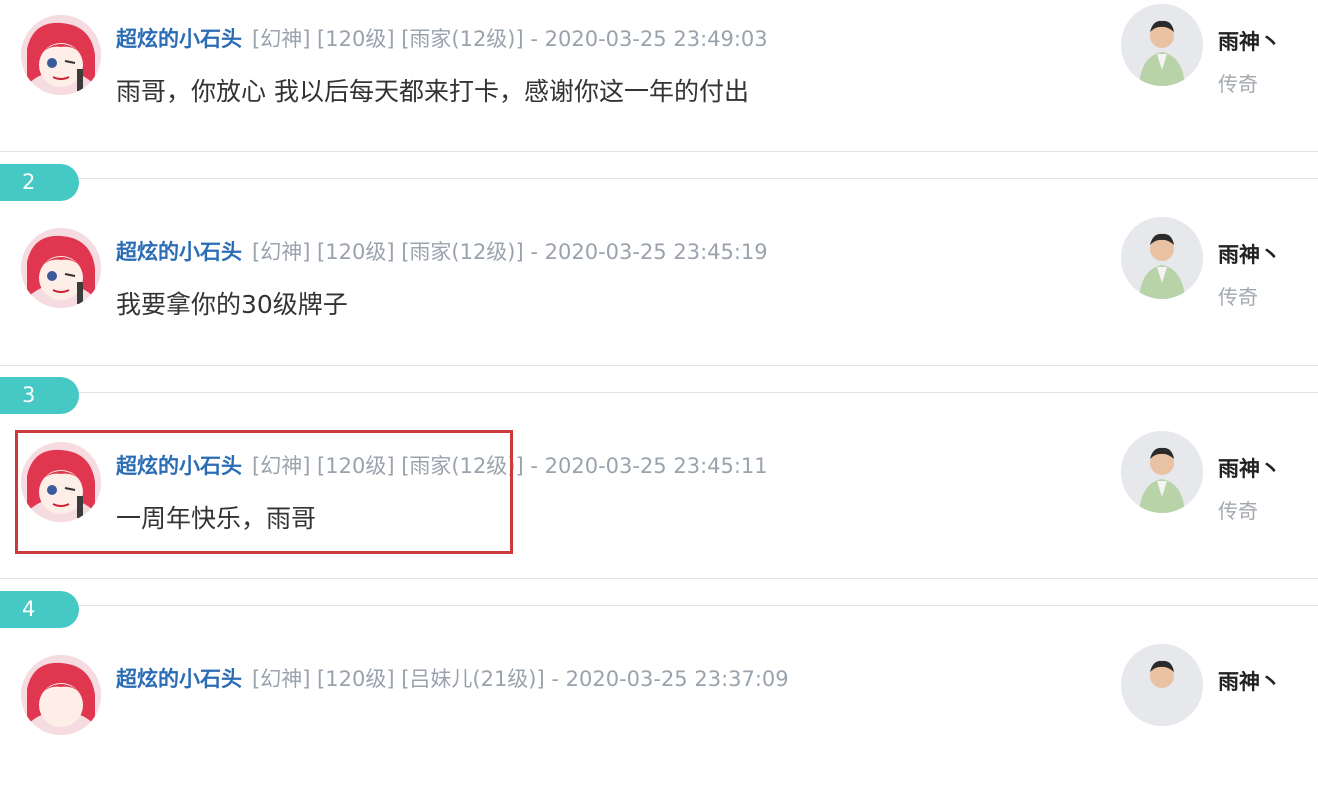  Describe the element at coordinates (39, 182) in the screenshot. I see `floor-badge: 2` at that location.